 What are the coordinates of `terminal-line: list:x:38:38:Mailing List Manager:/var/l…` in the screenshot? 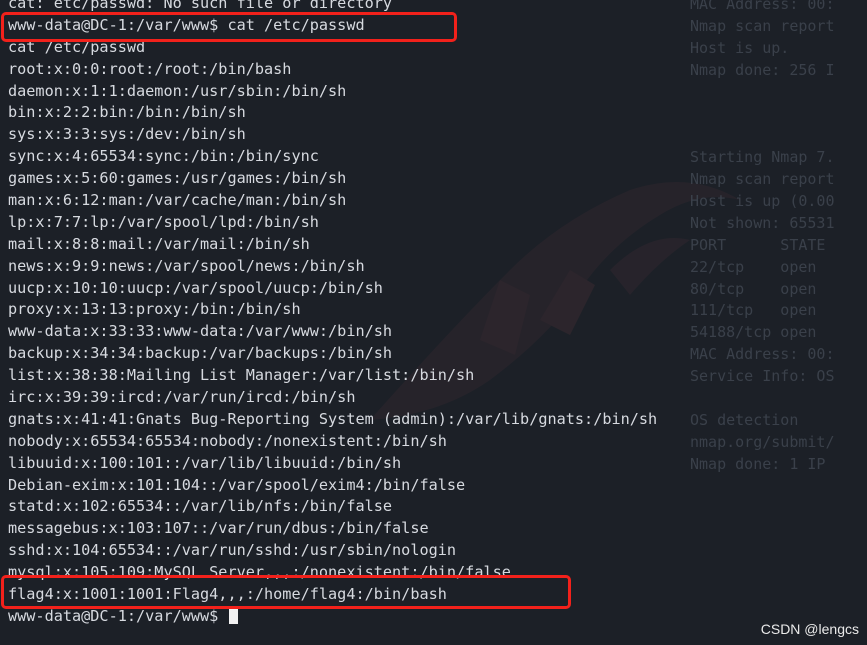 It's located at (241, 375).